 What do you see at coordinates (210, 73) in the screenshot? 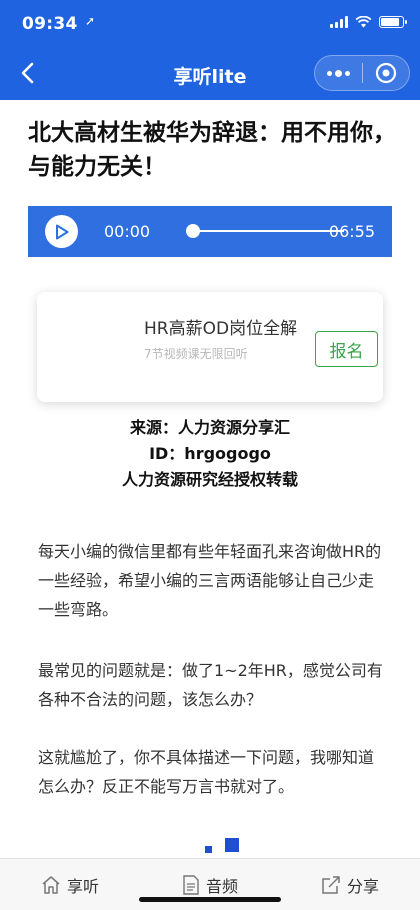
I see `nav-bar: 享听lite` at bounding box center [210, 73].